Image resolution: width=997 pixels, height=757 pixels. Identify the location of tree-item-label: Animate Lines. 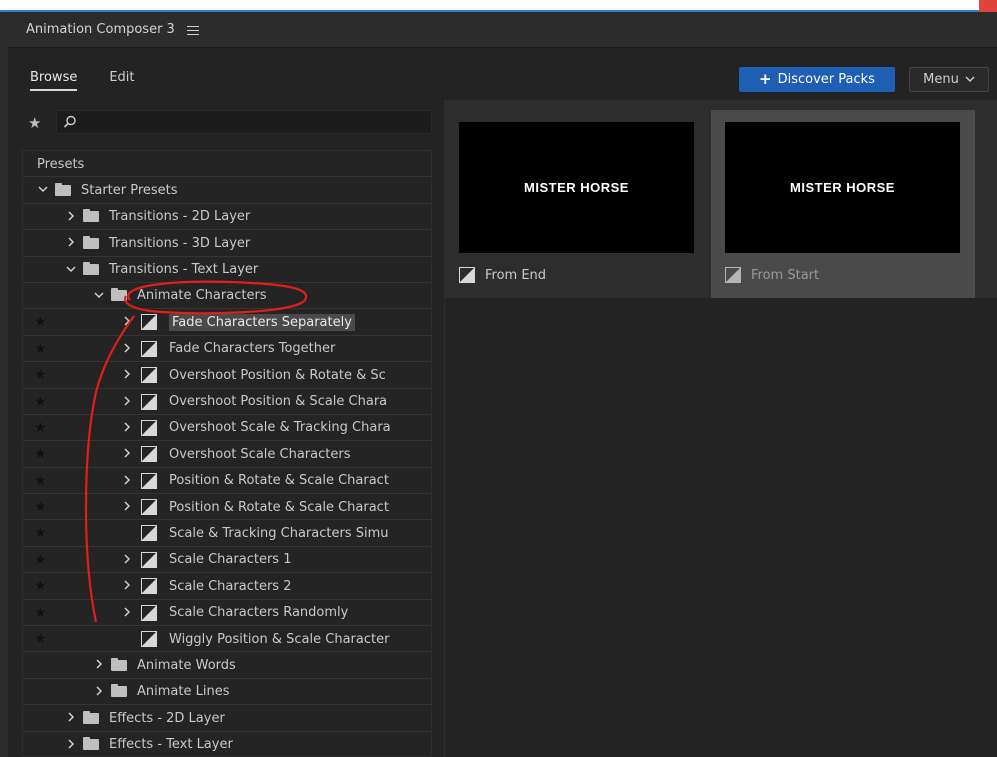
(183, 692).